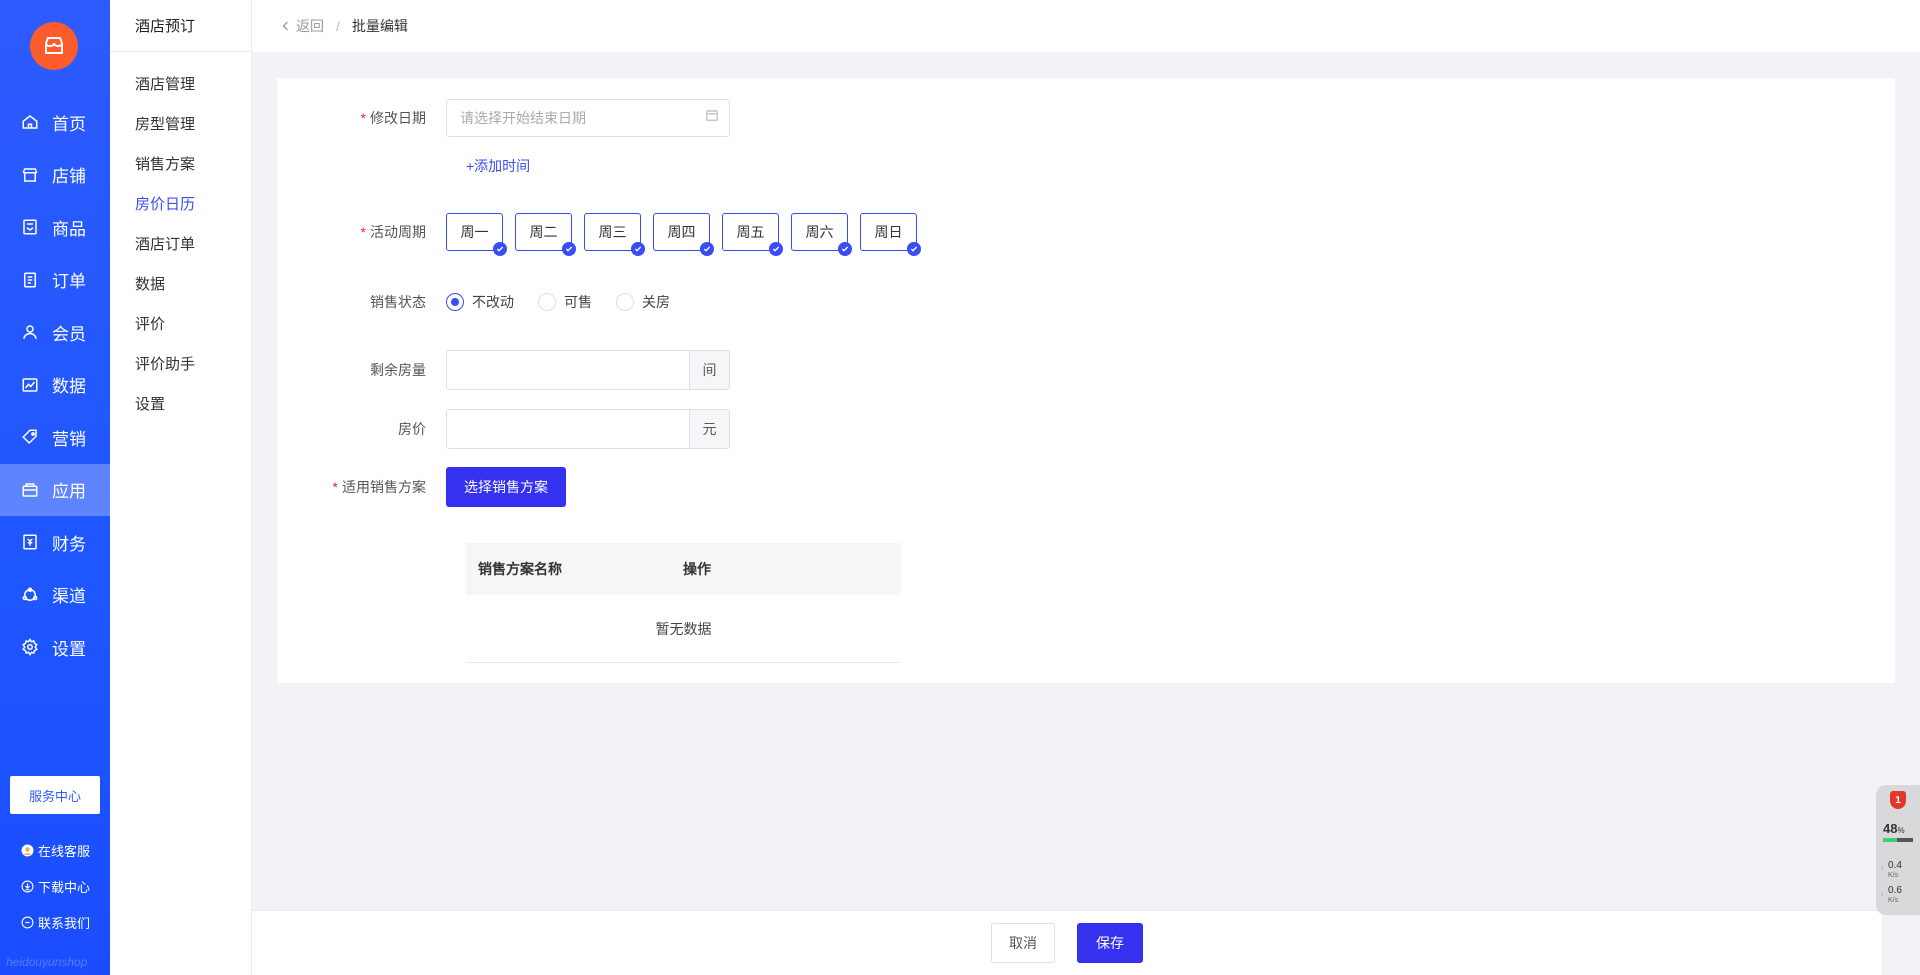 The height and width of the screenshot is (975, 1920). Describe the element at coordinates (55, 886) in the screenshot. I see `download-center-link: 下载中心` at that location.